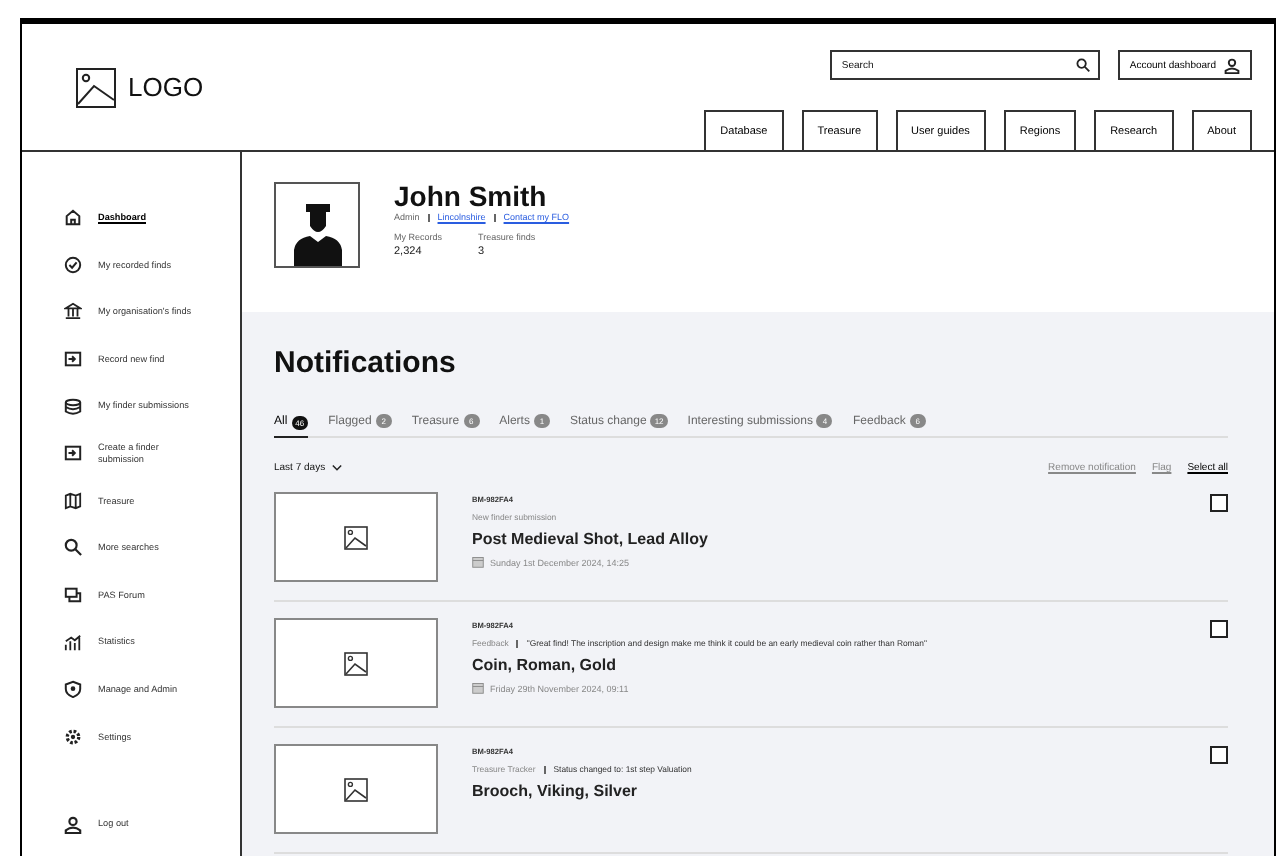 The width and height of the screenshot is (1286, 856). What do you see at coordinates (366, 363) in the screenshot?
I see `notifications-heading: Notifications` at bounding box center [366, 363].